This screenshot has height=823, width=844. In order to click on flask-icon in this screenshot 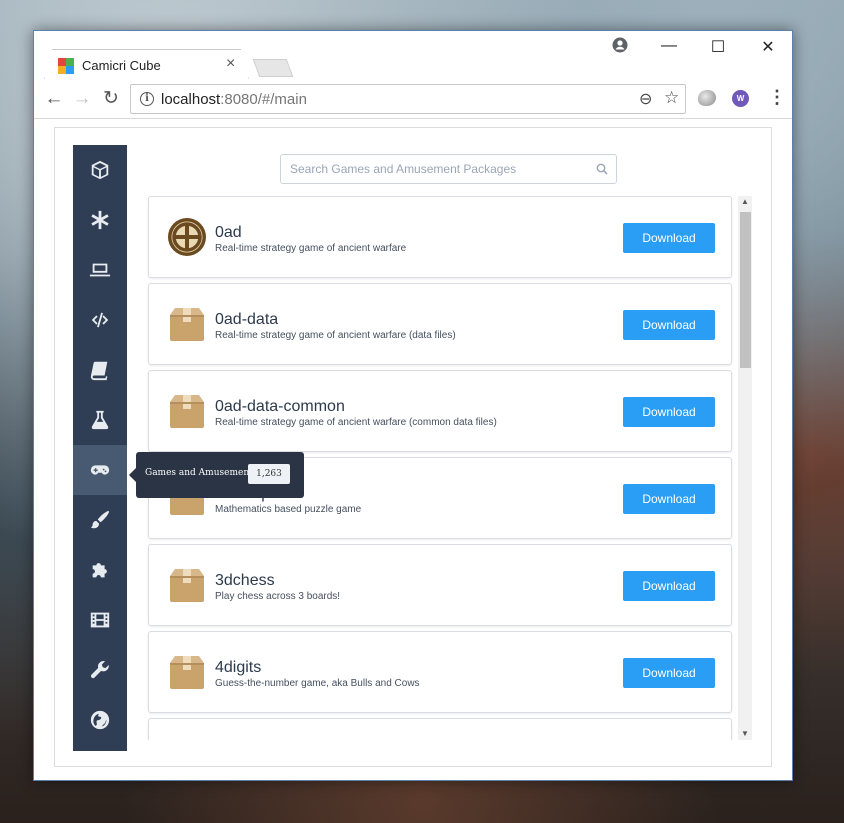, I will do `click(100, 420)`.